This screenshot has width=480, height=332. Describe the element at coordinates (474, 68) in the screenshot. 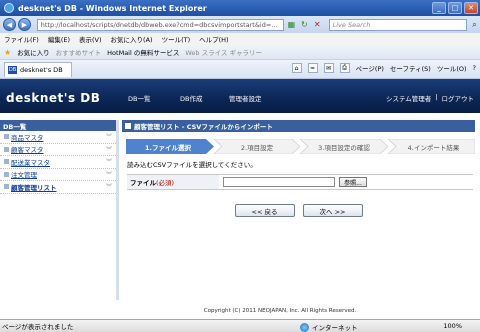

I see `help-menu: ?` at that location.